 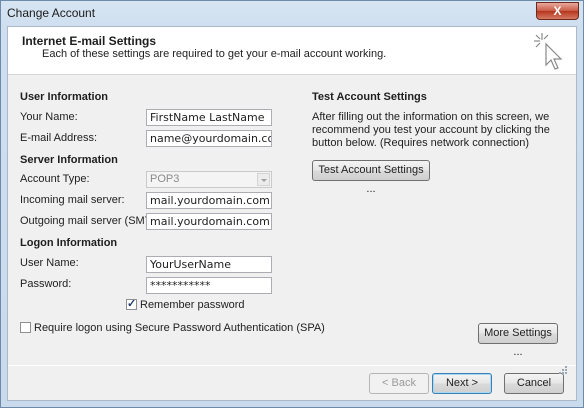 What do you see at coordinates (369, 97) in the screenshot?
I see `test-account-heading: Test Account Settings` at bounding box center [369, 97].